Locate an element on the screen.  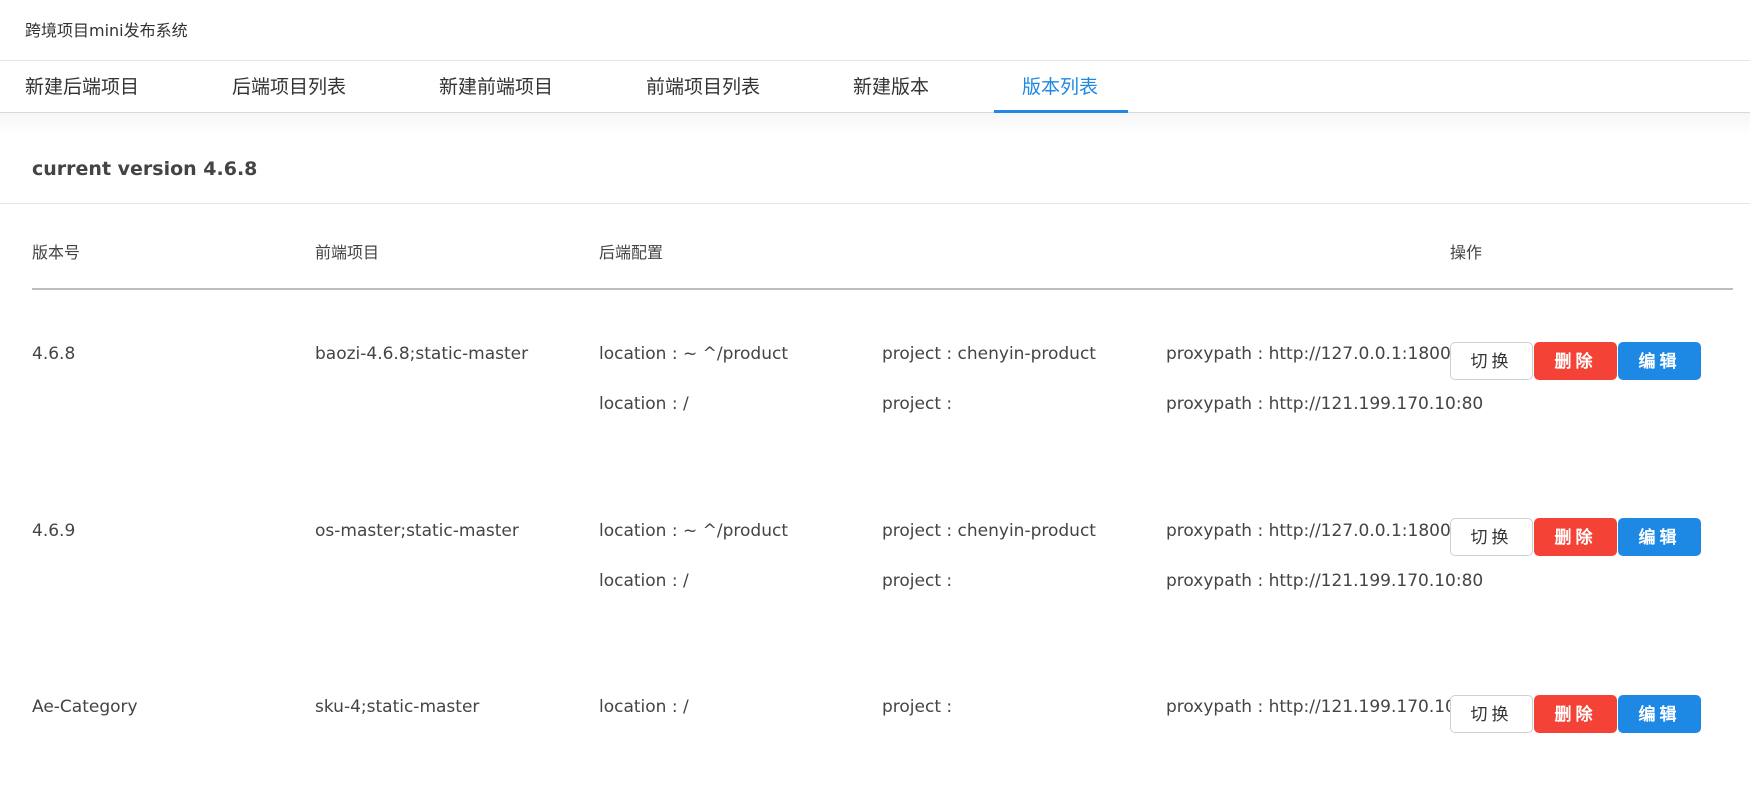
frontend-cell: os-master;static-master is located at coordinates (417, 531).